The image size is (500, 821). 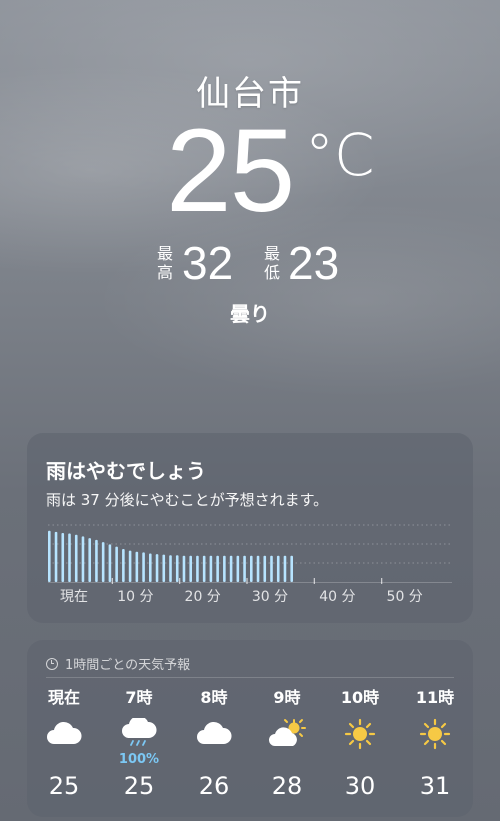 What do you see at coordinates (52, 663) in the screenshot?
I see `clock-icon` at bounding box center [52, 663].